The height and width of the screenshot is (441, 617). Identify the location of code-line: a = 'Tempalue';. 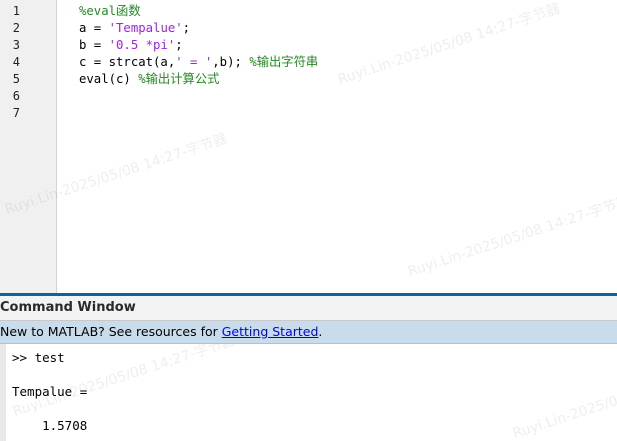
(134, 28).